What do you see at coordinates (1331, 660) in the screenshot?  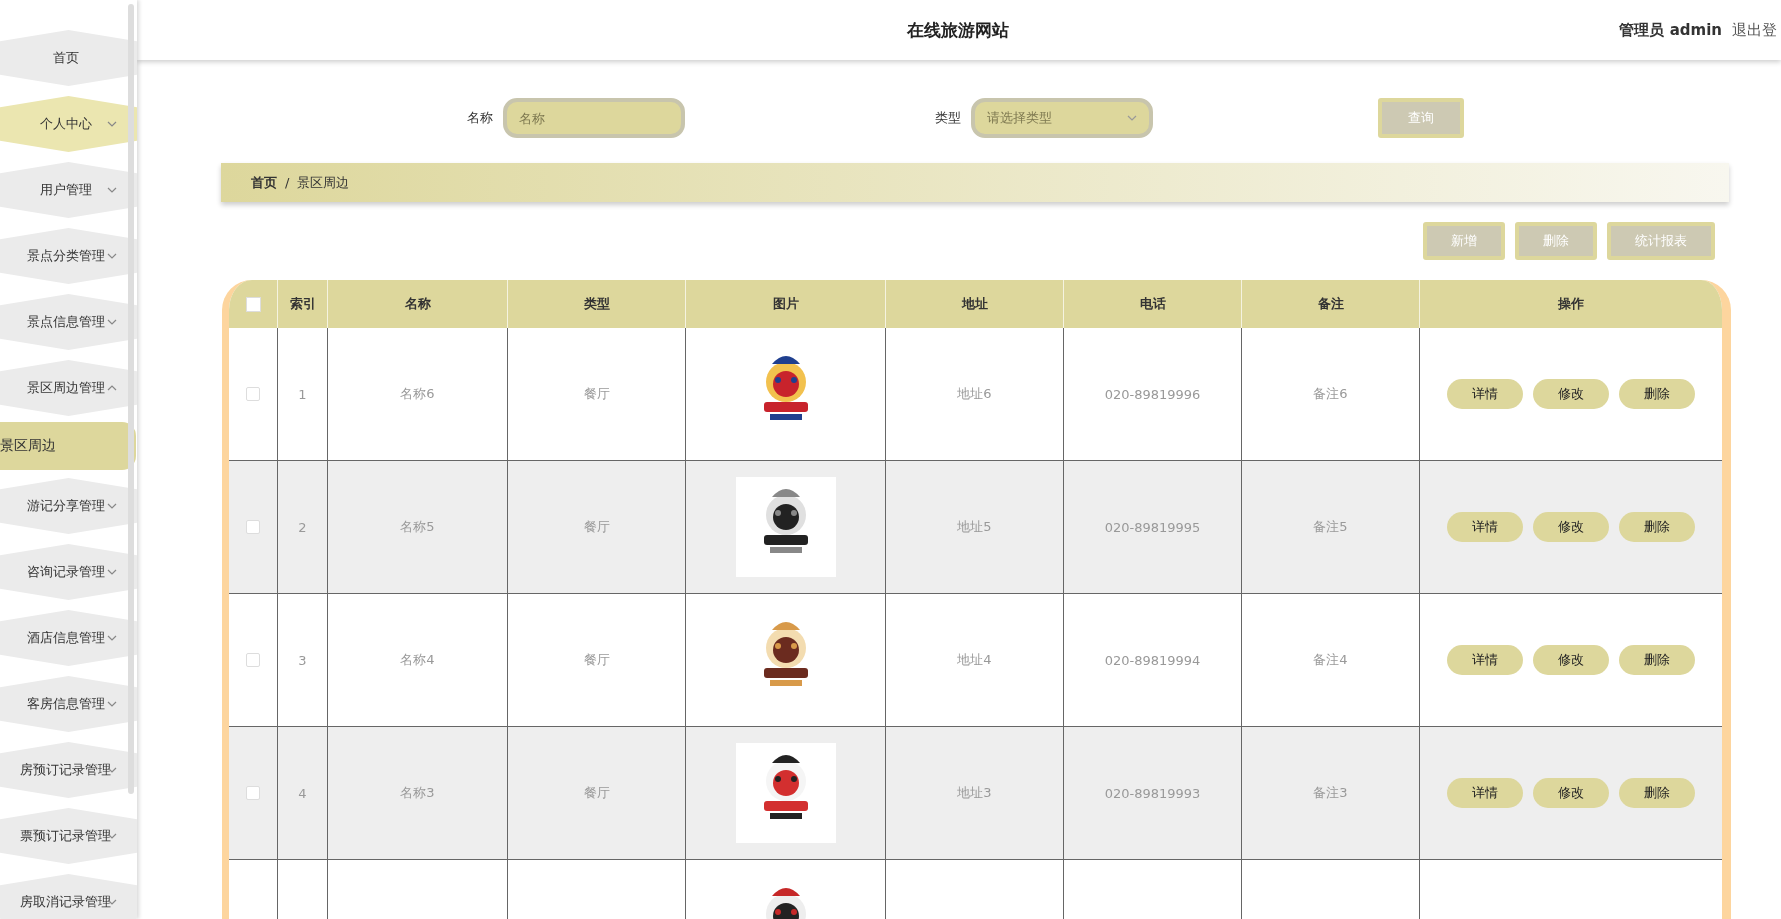 I see `table-cell: 备注4` at bounding box center [1331, 660].